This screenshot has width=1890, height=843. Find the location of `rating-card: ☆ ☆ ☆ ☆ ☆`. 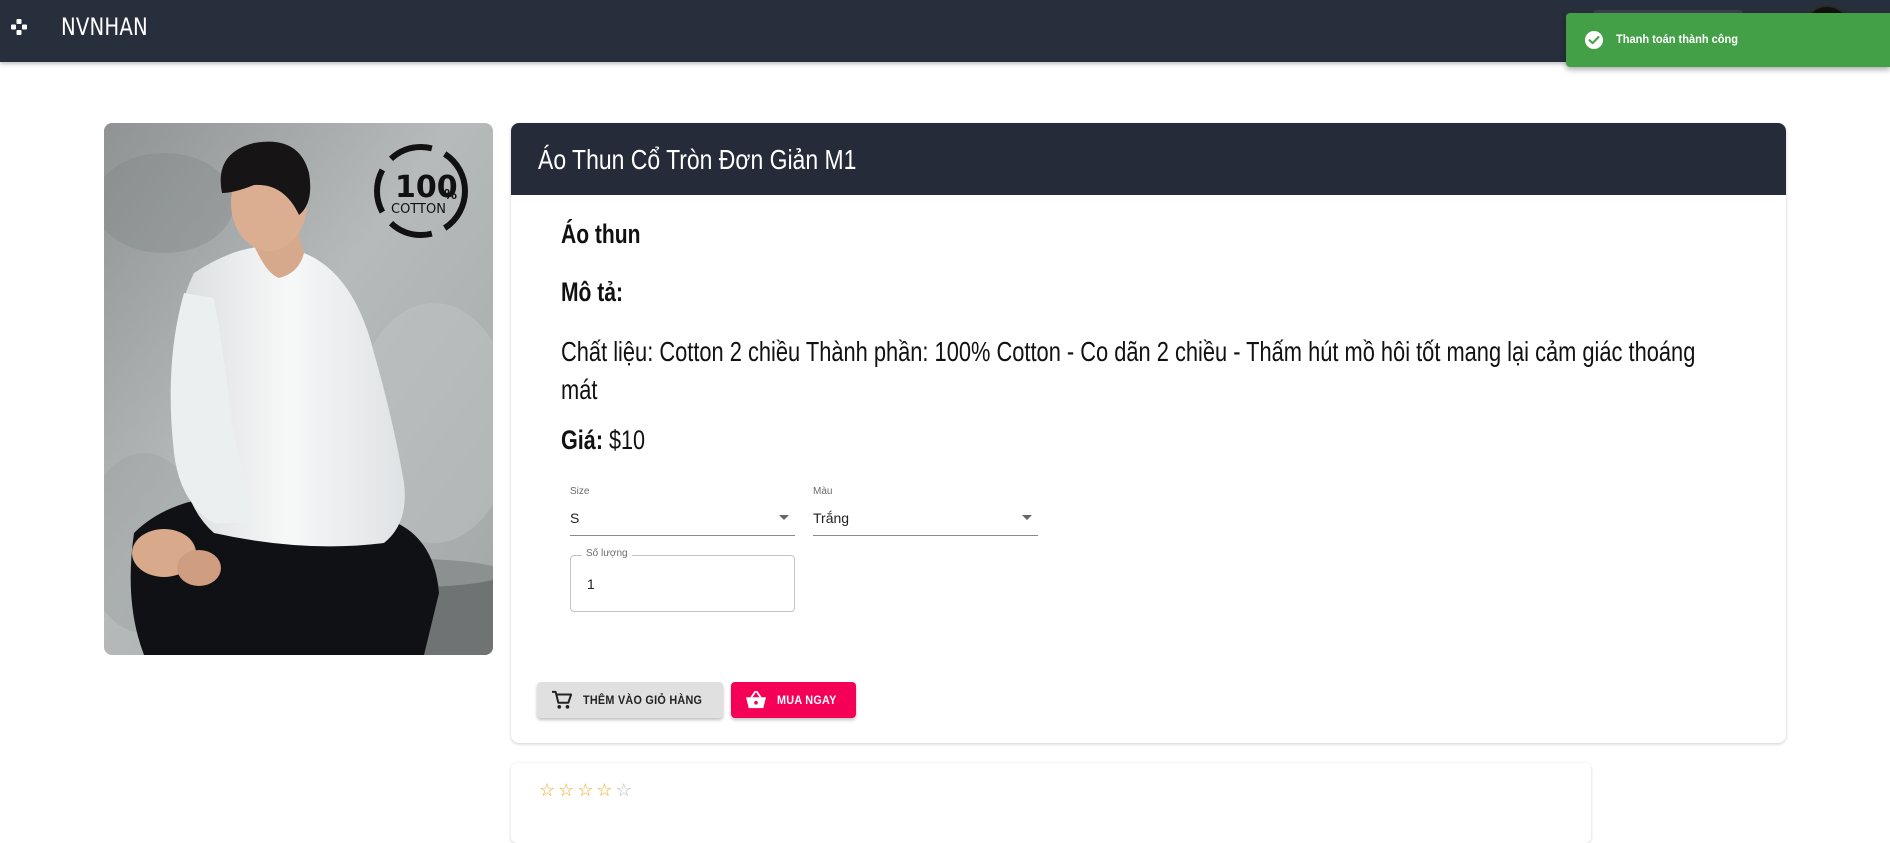

rating-card: ☆ ☆ ☆ ☆ ☆ is located at coordinates (1051, 803).